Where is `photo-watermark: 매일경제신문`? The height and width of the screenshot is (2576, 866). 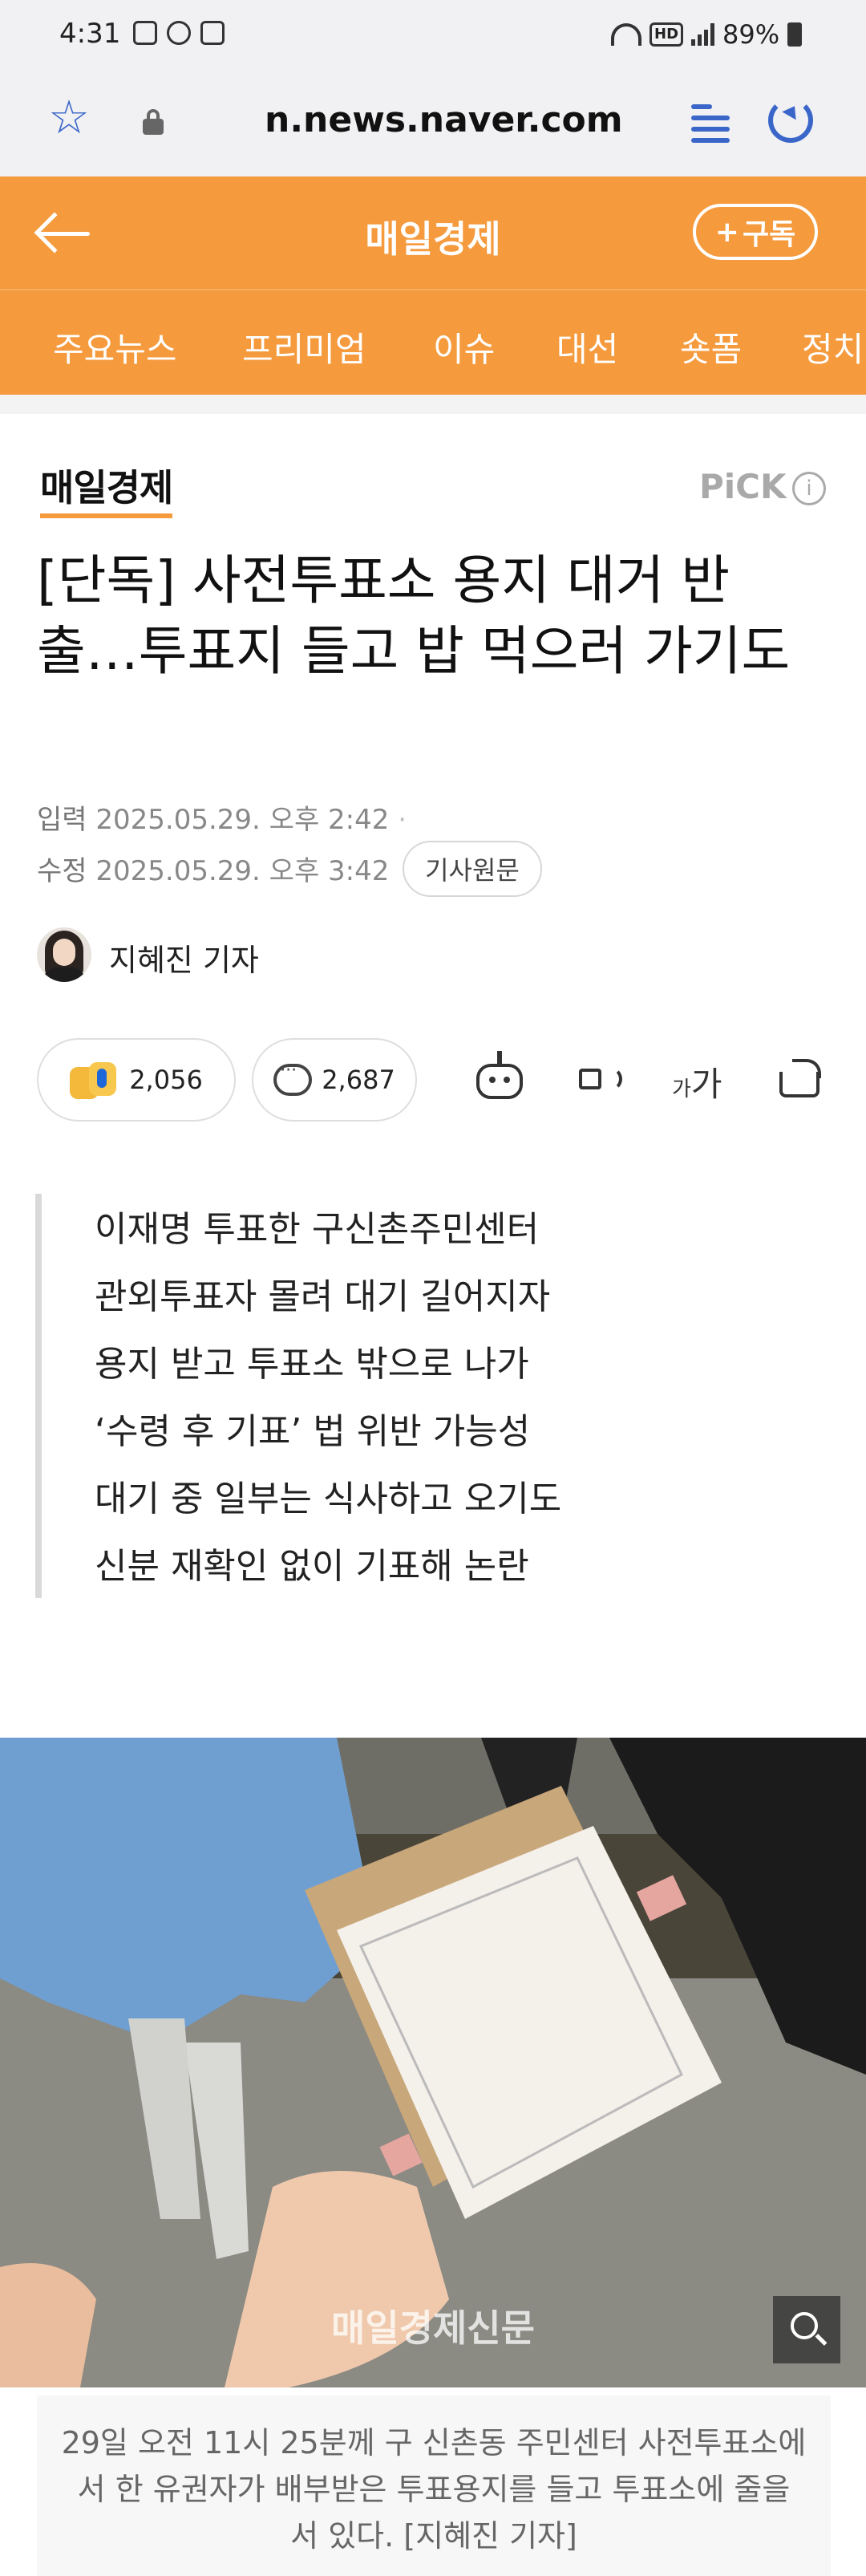 photo-watermark: 매일경제신문 is located at coordinates (433, 2328).